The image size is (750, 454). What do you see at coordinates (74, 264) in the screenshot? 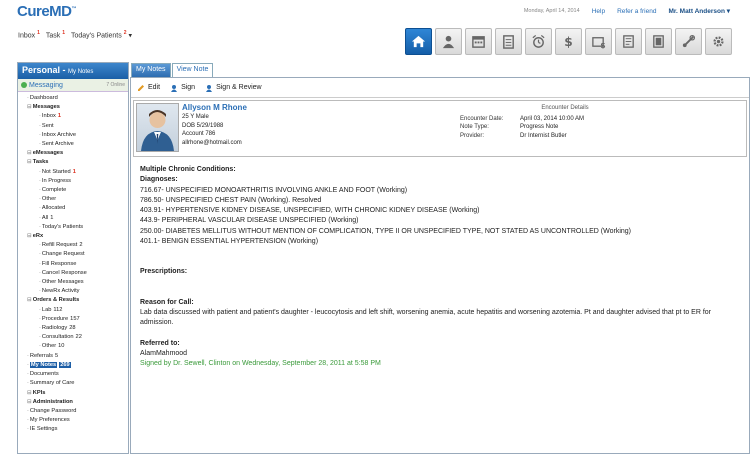
I see `nav-item: ·Fill Response` at bounding box center [74, 264].